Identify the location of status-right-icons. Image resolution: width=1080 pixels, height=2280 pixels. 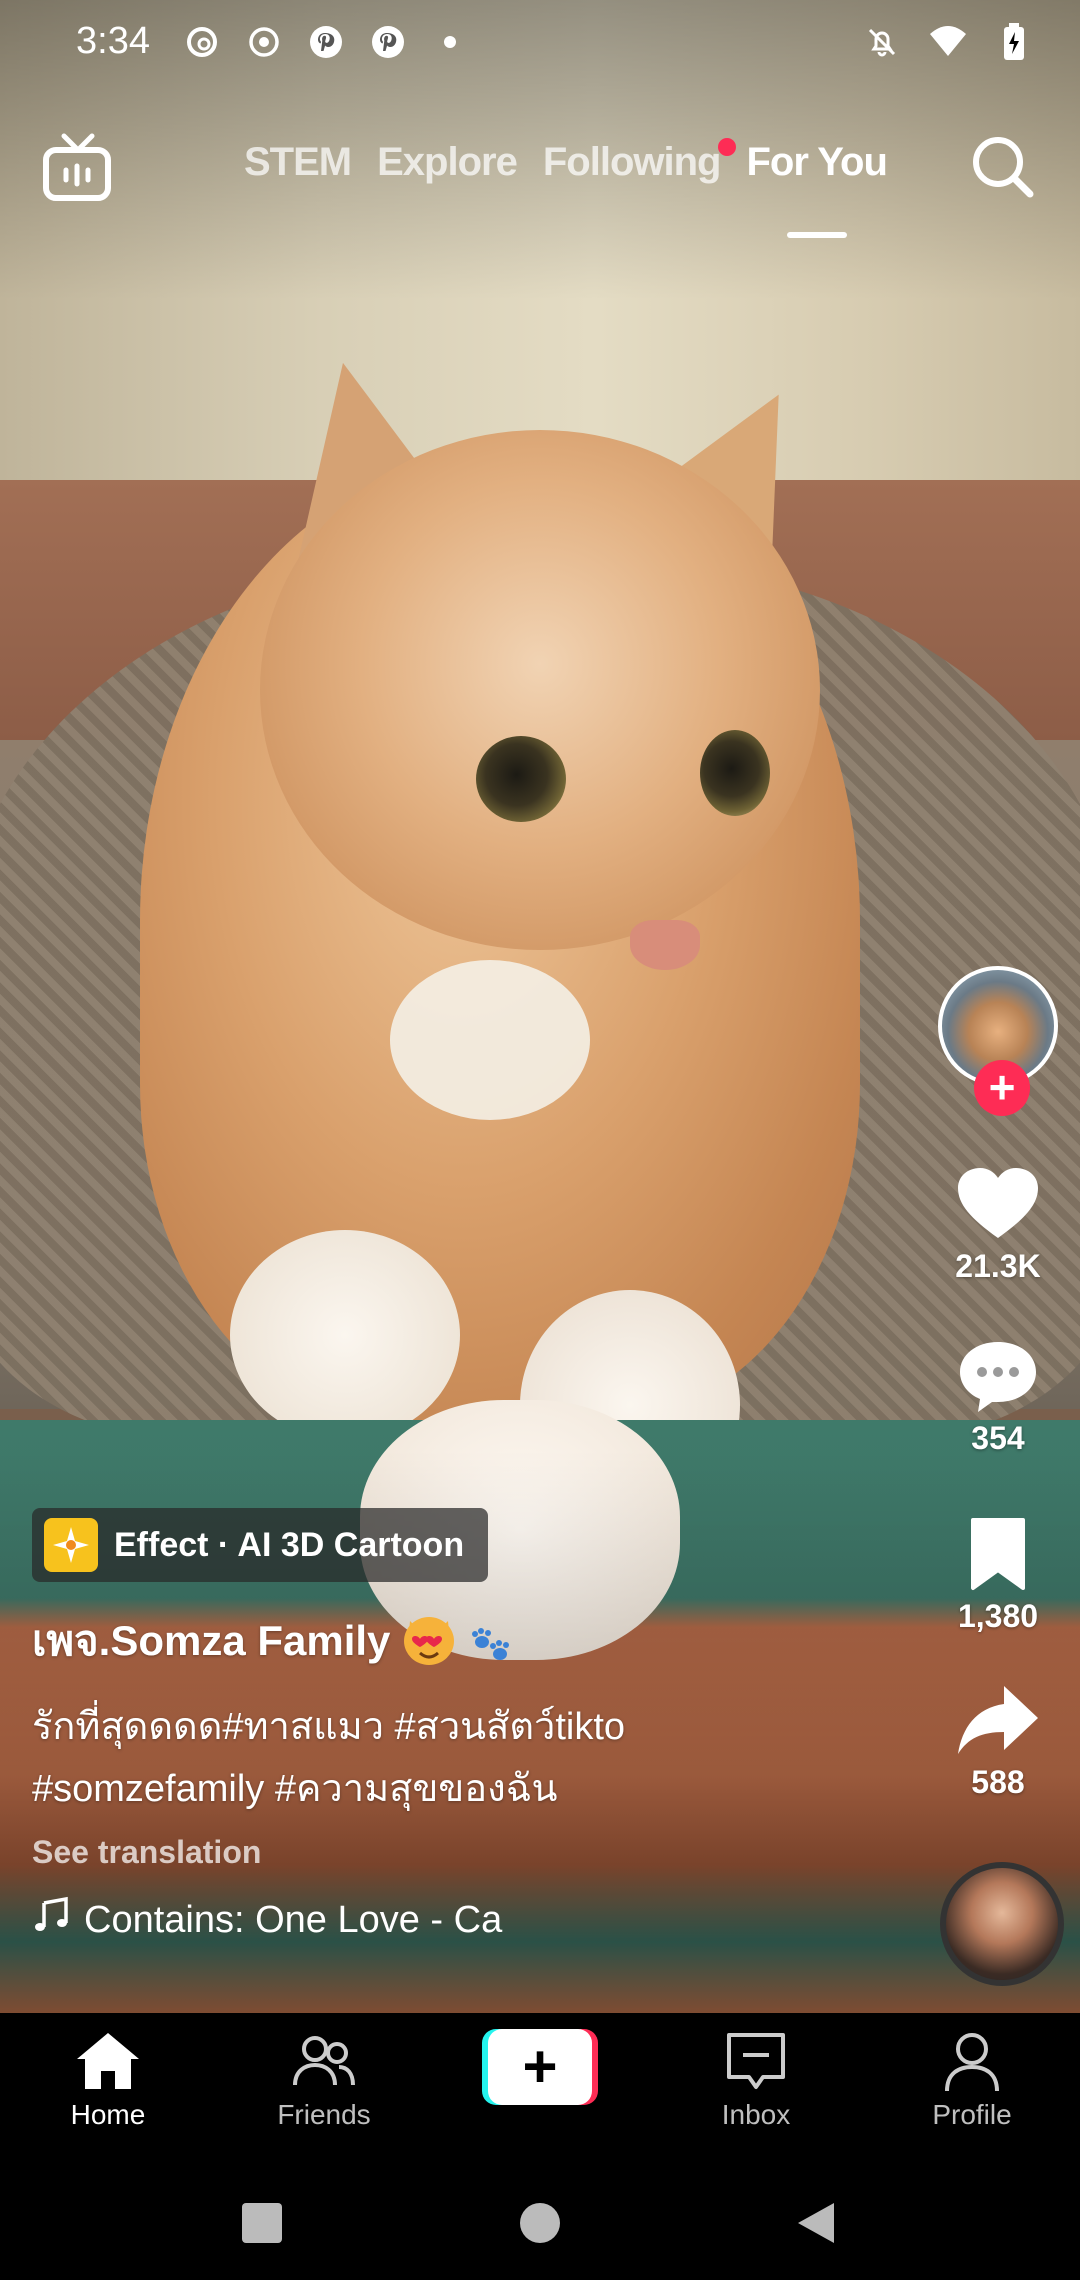
(948, 42).